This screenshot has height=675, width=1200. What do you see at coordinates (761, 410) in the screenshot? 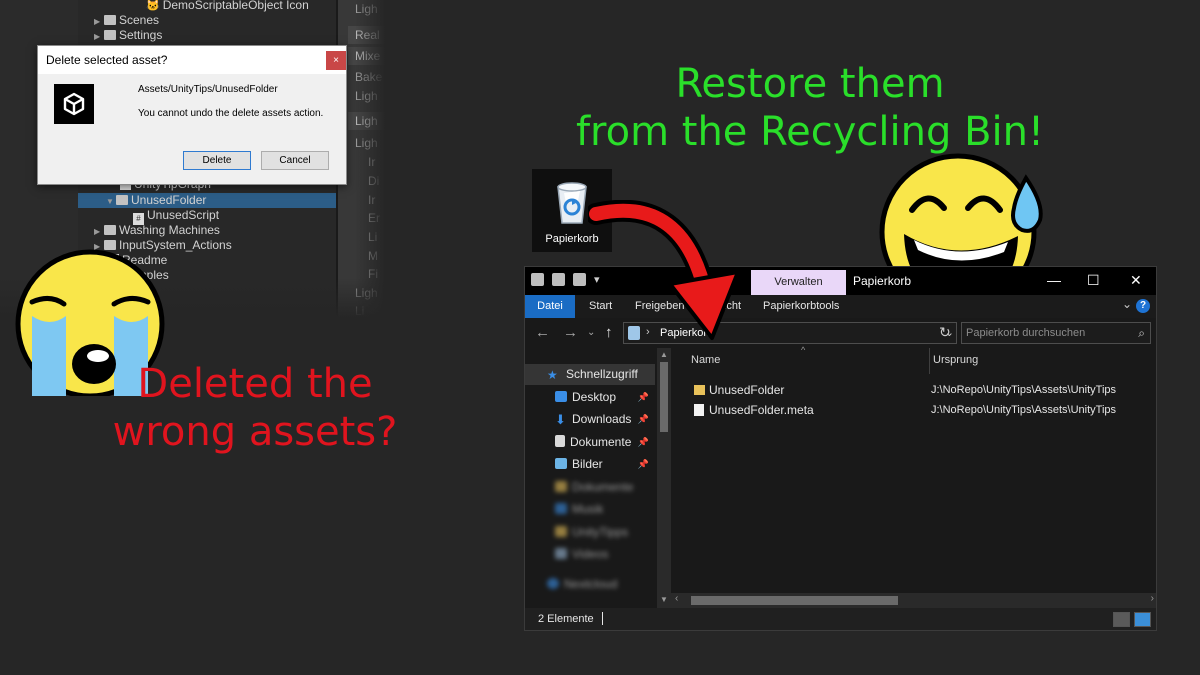
I see `file-name: UnusedFolder.meta` at bounding box center [761, 410].